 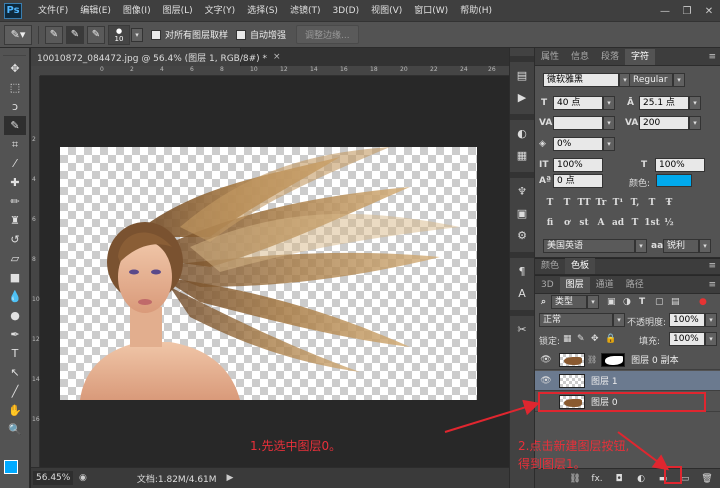 I want to click on link-layers-icon: ⛓, so click(x=575, y=479).